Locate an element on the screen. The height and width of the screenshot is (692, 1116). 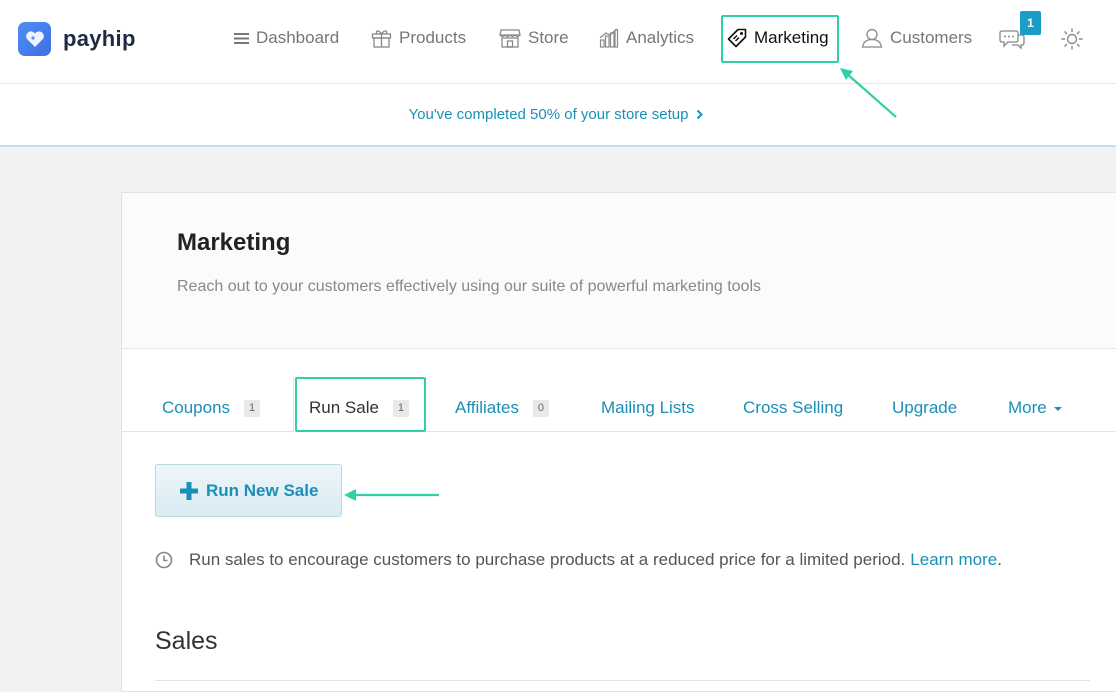
gift-icon is located at coordinates (381, 39).